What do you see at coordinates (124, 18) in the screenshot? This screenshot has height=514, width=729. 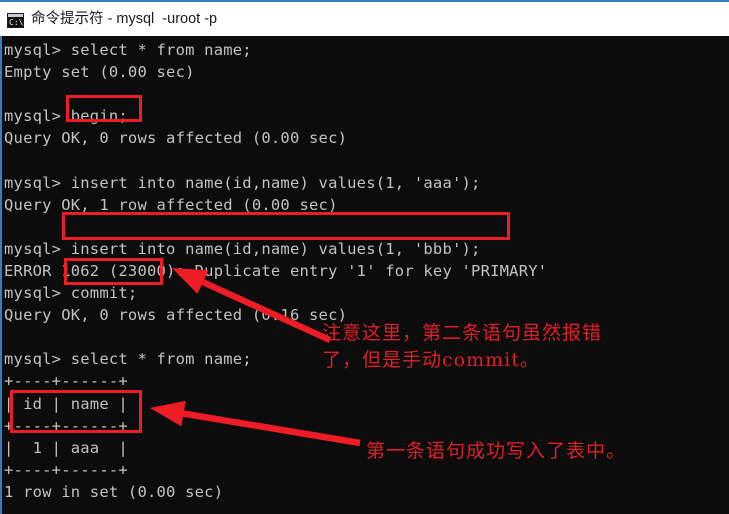 I see `window-title: 命令提示符 - mysql -uroot -p` at bounding box center [124, 18].